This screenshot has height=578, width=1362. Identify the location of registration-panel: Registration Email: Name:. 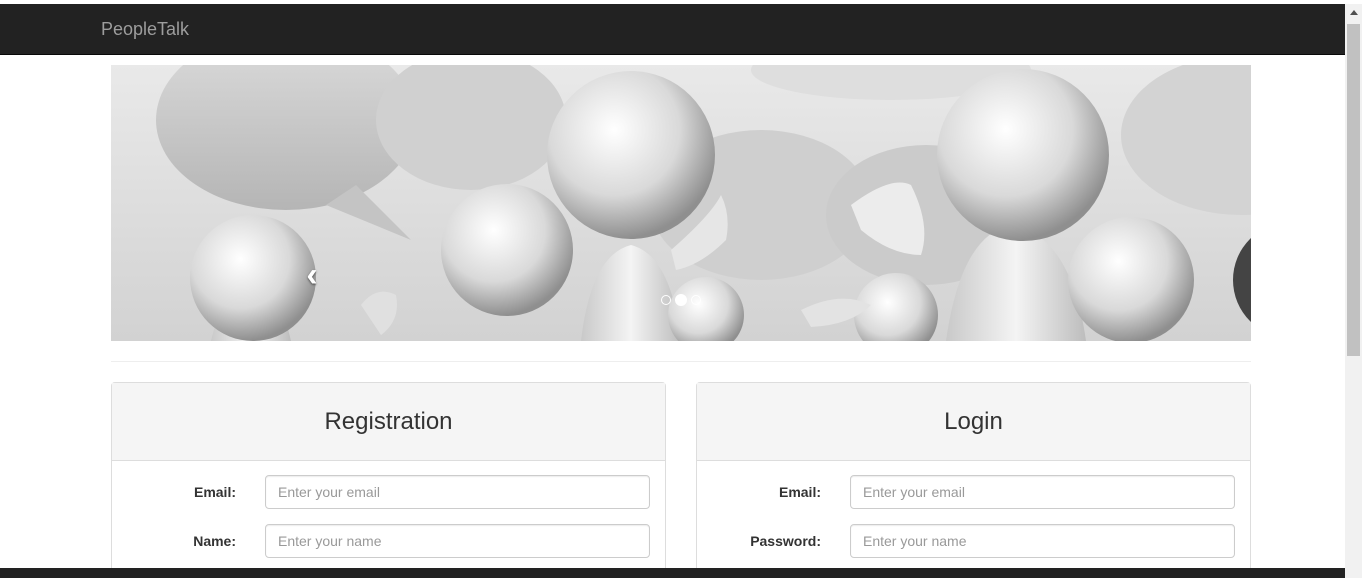
(388, 480).